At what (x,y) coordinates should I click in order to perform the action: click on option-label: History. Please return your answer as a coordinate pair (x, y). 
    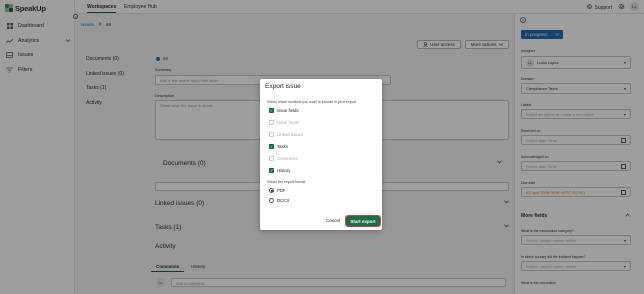
    Looking at the image, I should click on (284, 170).